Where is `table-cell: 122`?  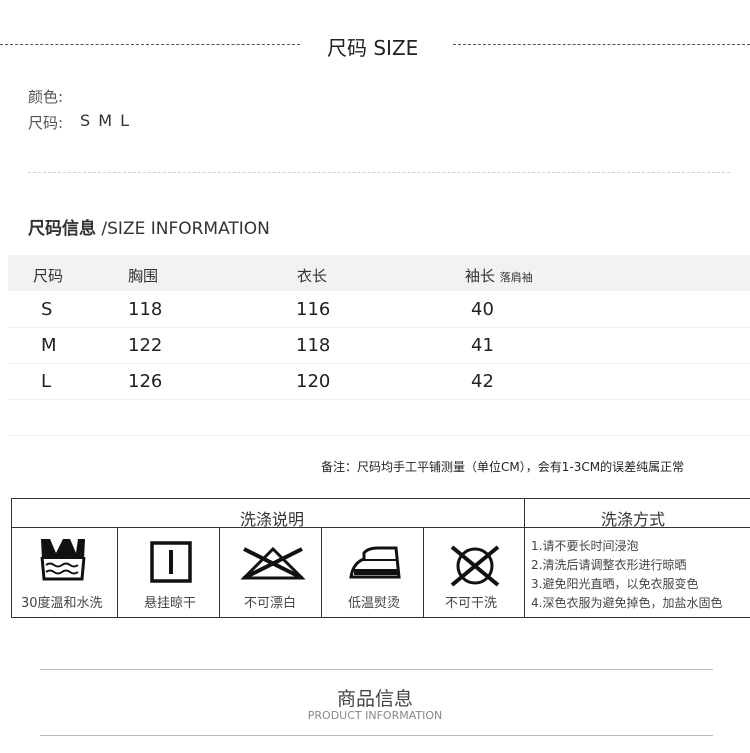
table-cell: 122 is located at coordinates (145, 345).